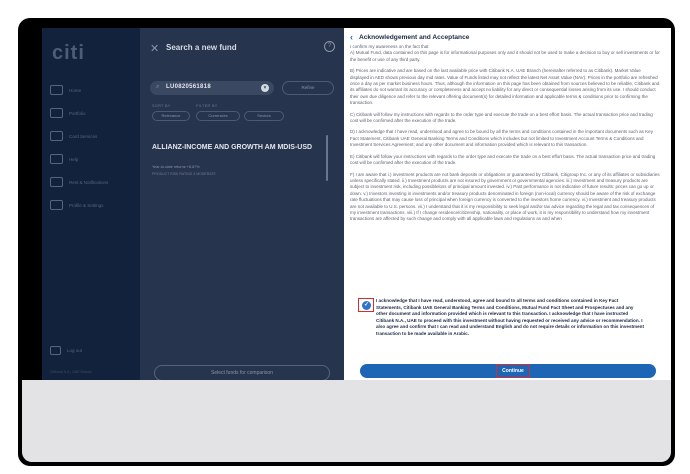 This screenshot has width=690, height=474. What do you see at coordinates (86, 205) in the screenshot?
I see `sidebar-item-label: Profile & Settings` at bounding box center [86, 205].